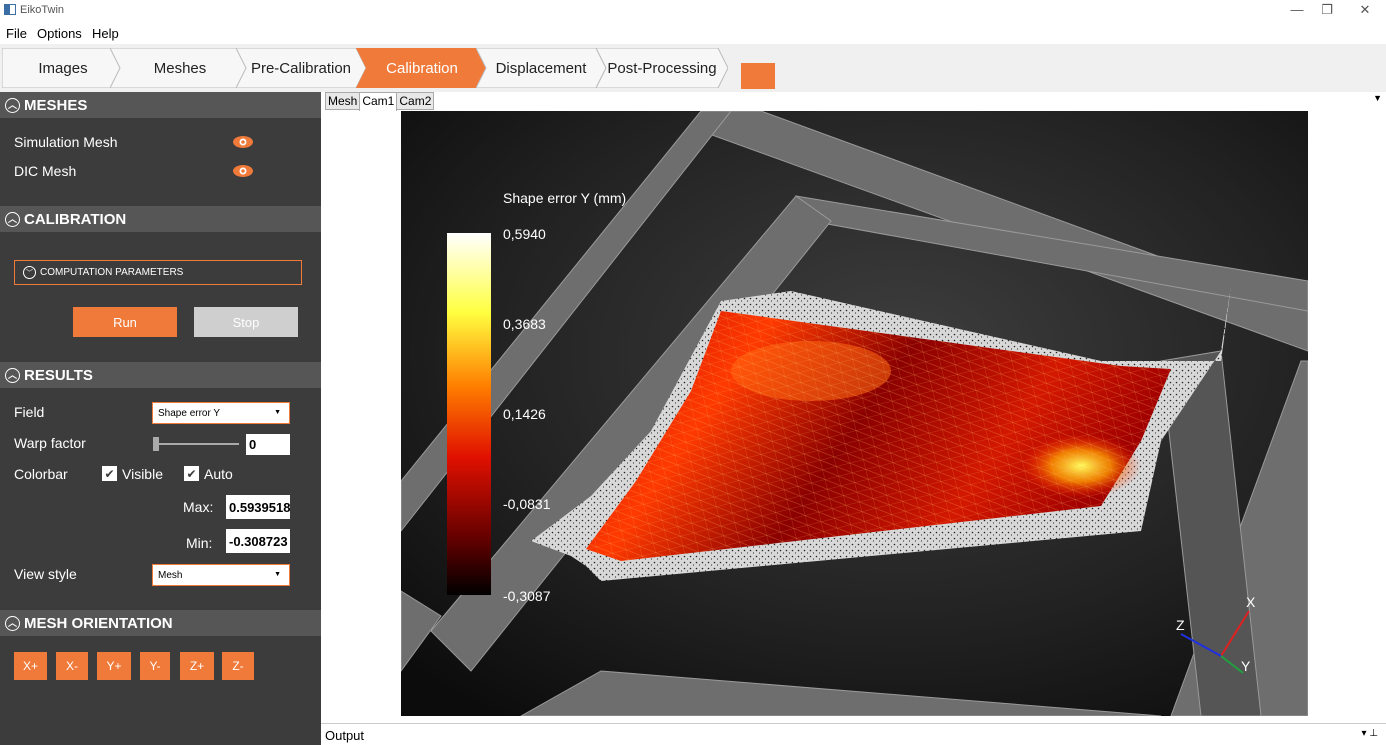 This screenshot has width=1386, height=745. I want to click on expand-icon: ﹀, so click(29, 272).